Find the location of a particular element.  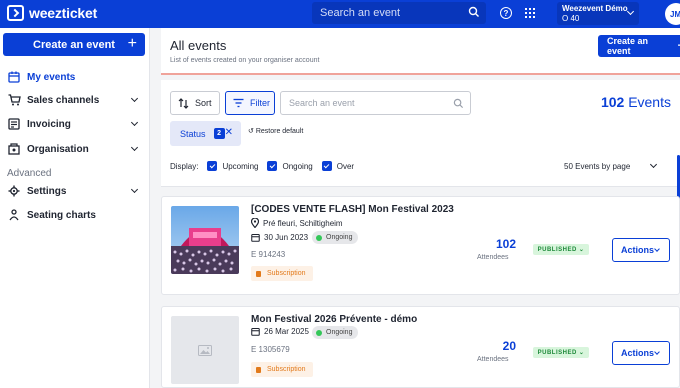

over-label: Over is located at coordinates (345, 166).